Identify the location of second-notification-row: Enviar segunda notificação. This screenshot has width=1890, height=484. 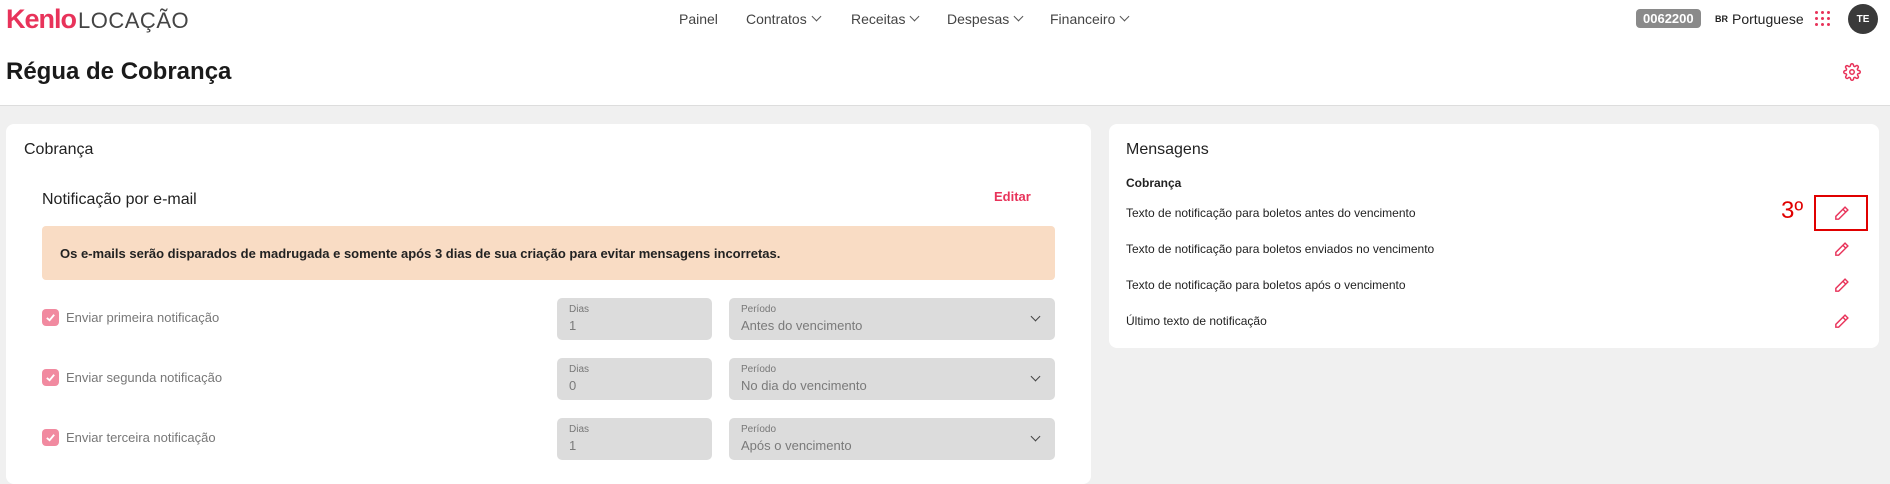
(132, 377).